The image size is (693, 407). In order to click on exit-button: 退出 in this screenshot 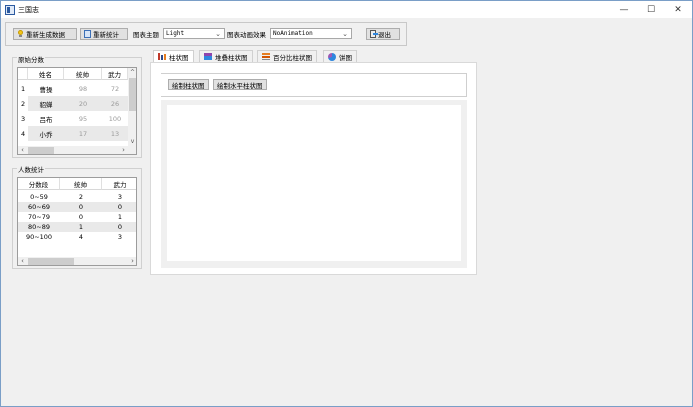, I will do `click(383, 34)`.